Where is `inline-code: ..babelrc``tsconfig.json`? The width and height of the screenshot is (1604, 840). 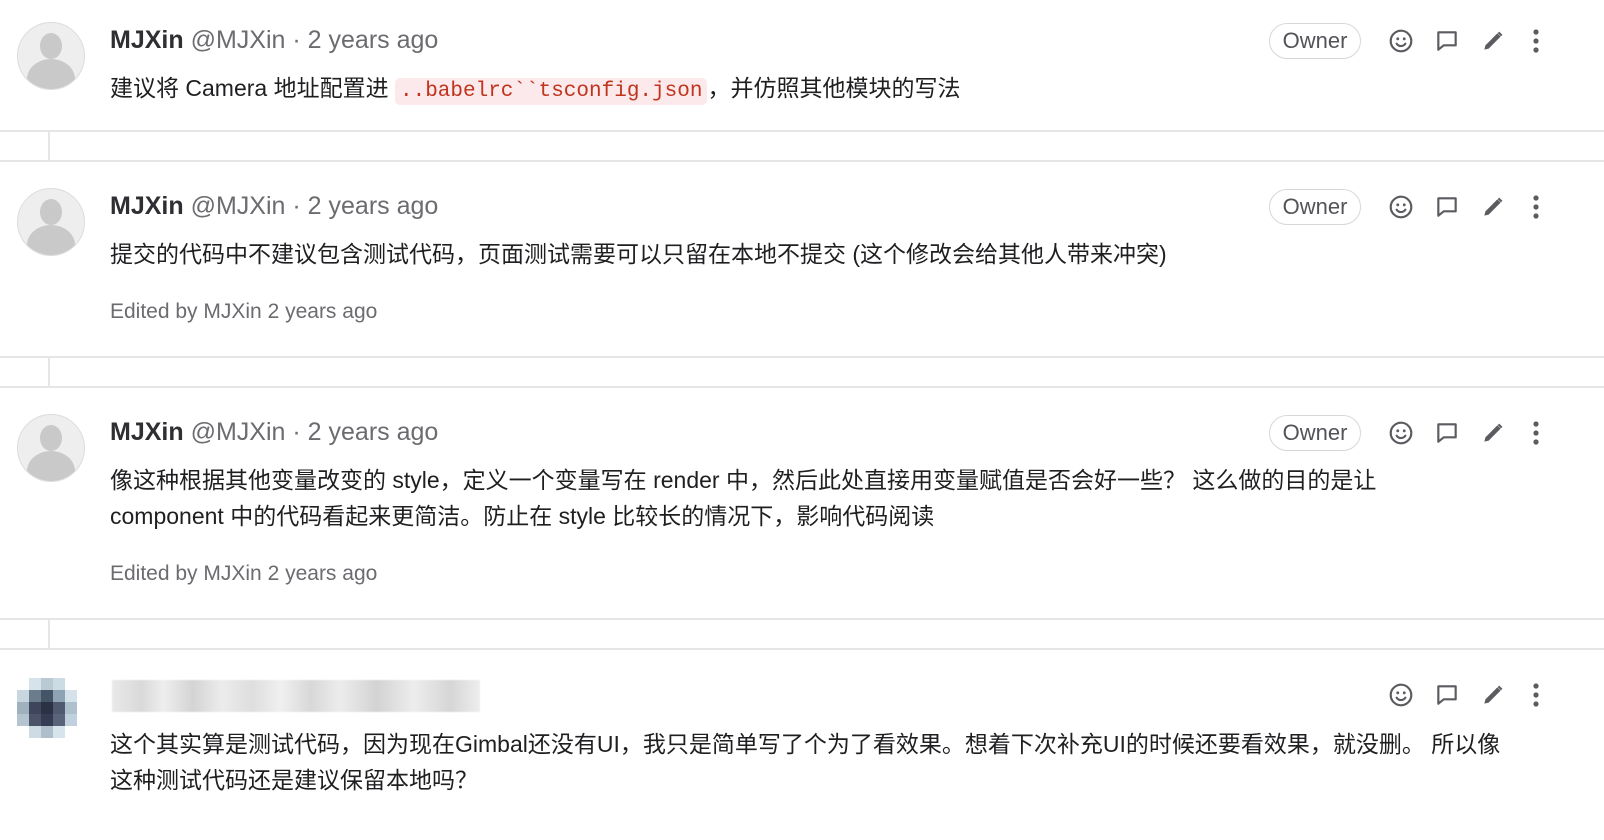 inline-code: ..babelrc``tsconfig.json is located at coordinates (551, 91).